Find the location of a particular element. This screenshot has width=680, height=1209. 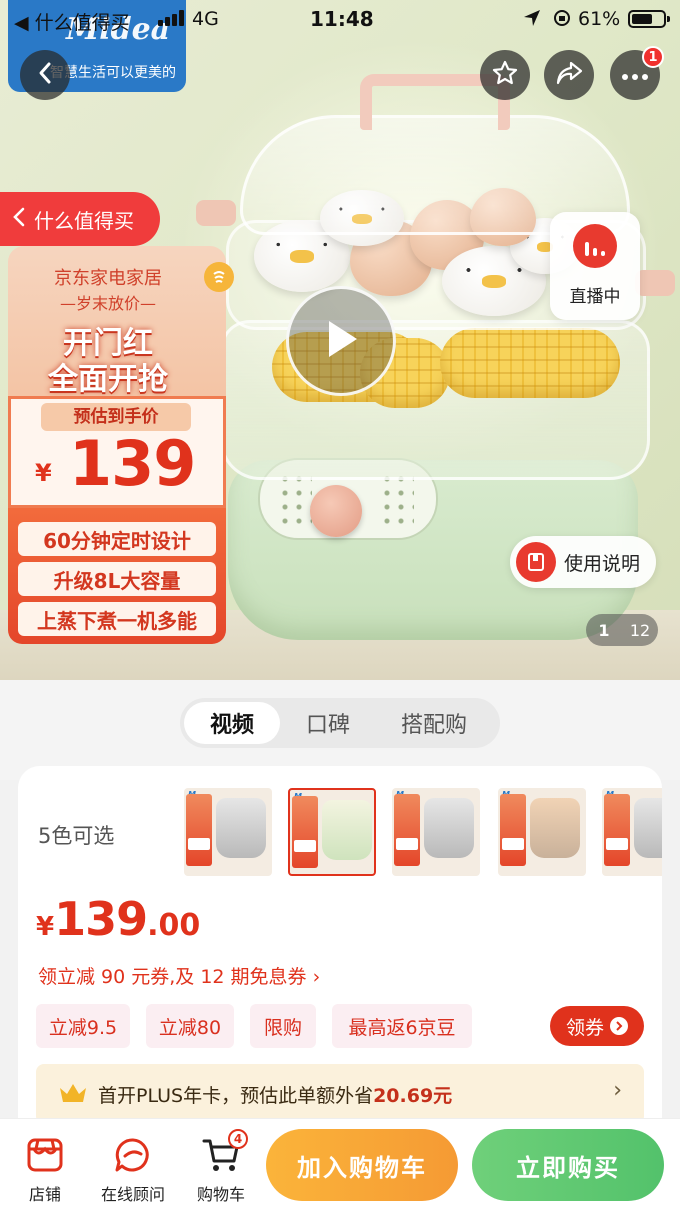

promo-features: 60分钟定时设计 升级8L大容量 上蒸下煮一机多能 is located at coordinates (117, 576).